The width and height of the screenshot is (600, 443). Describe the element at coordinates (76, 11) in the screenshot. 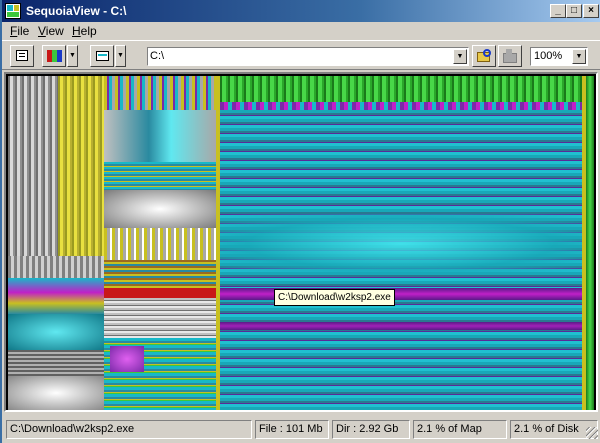

I see `window-title: SequoiaView - C:\` at that location.